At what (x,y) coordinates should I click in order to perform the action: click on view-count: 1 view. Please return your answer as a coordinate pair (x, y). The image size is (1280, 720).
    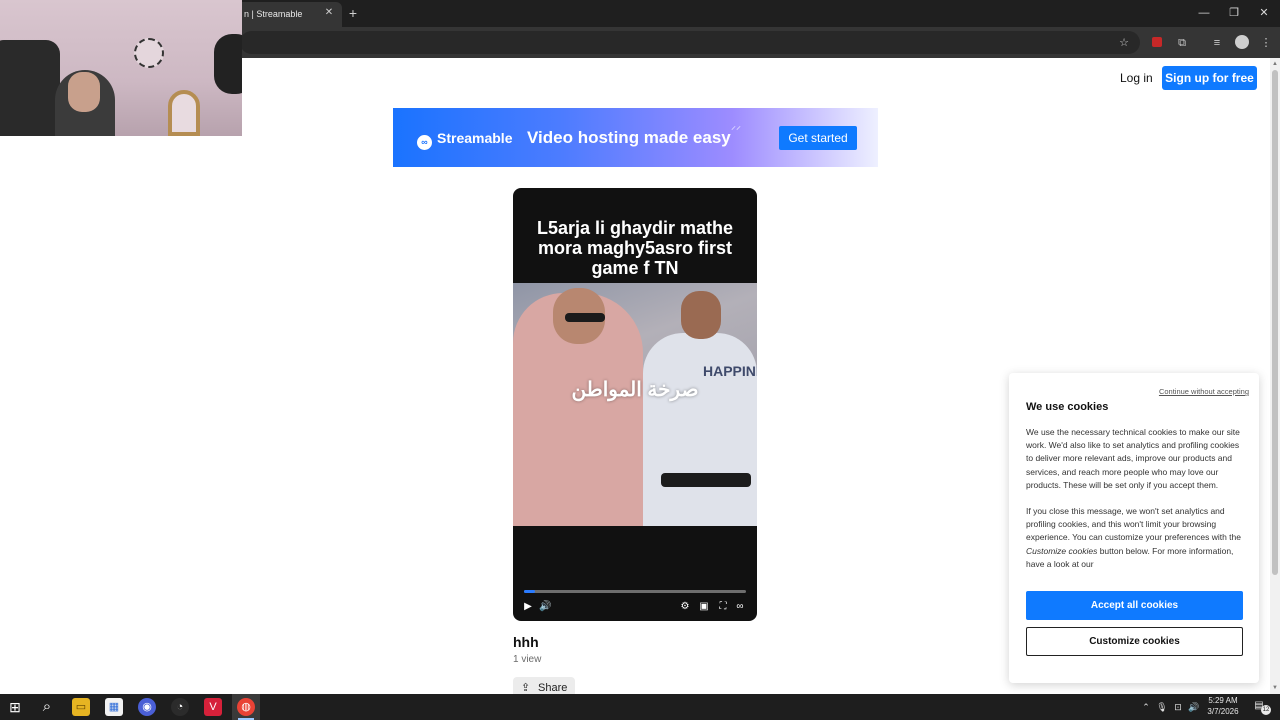
    Looking at the image, I should click on (527, 659).